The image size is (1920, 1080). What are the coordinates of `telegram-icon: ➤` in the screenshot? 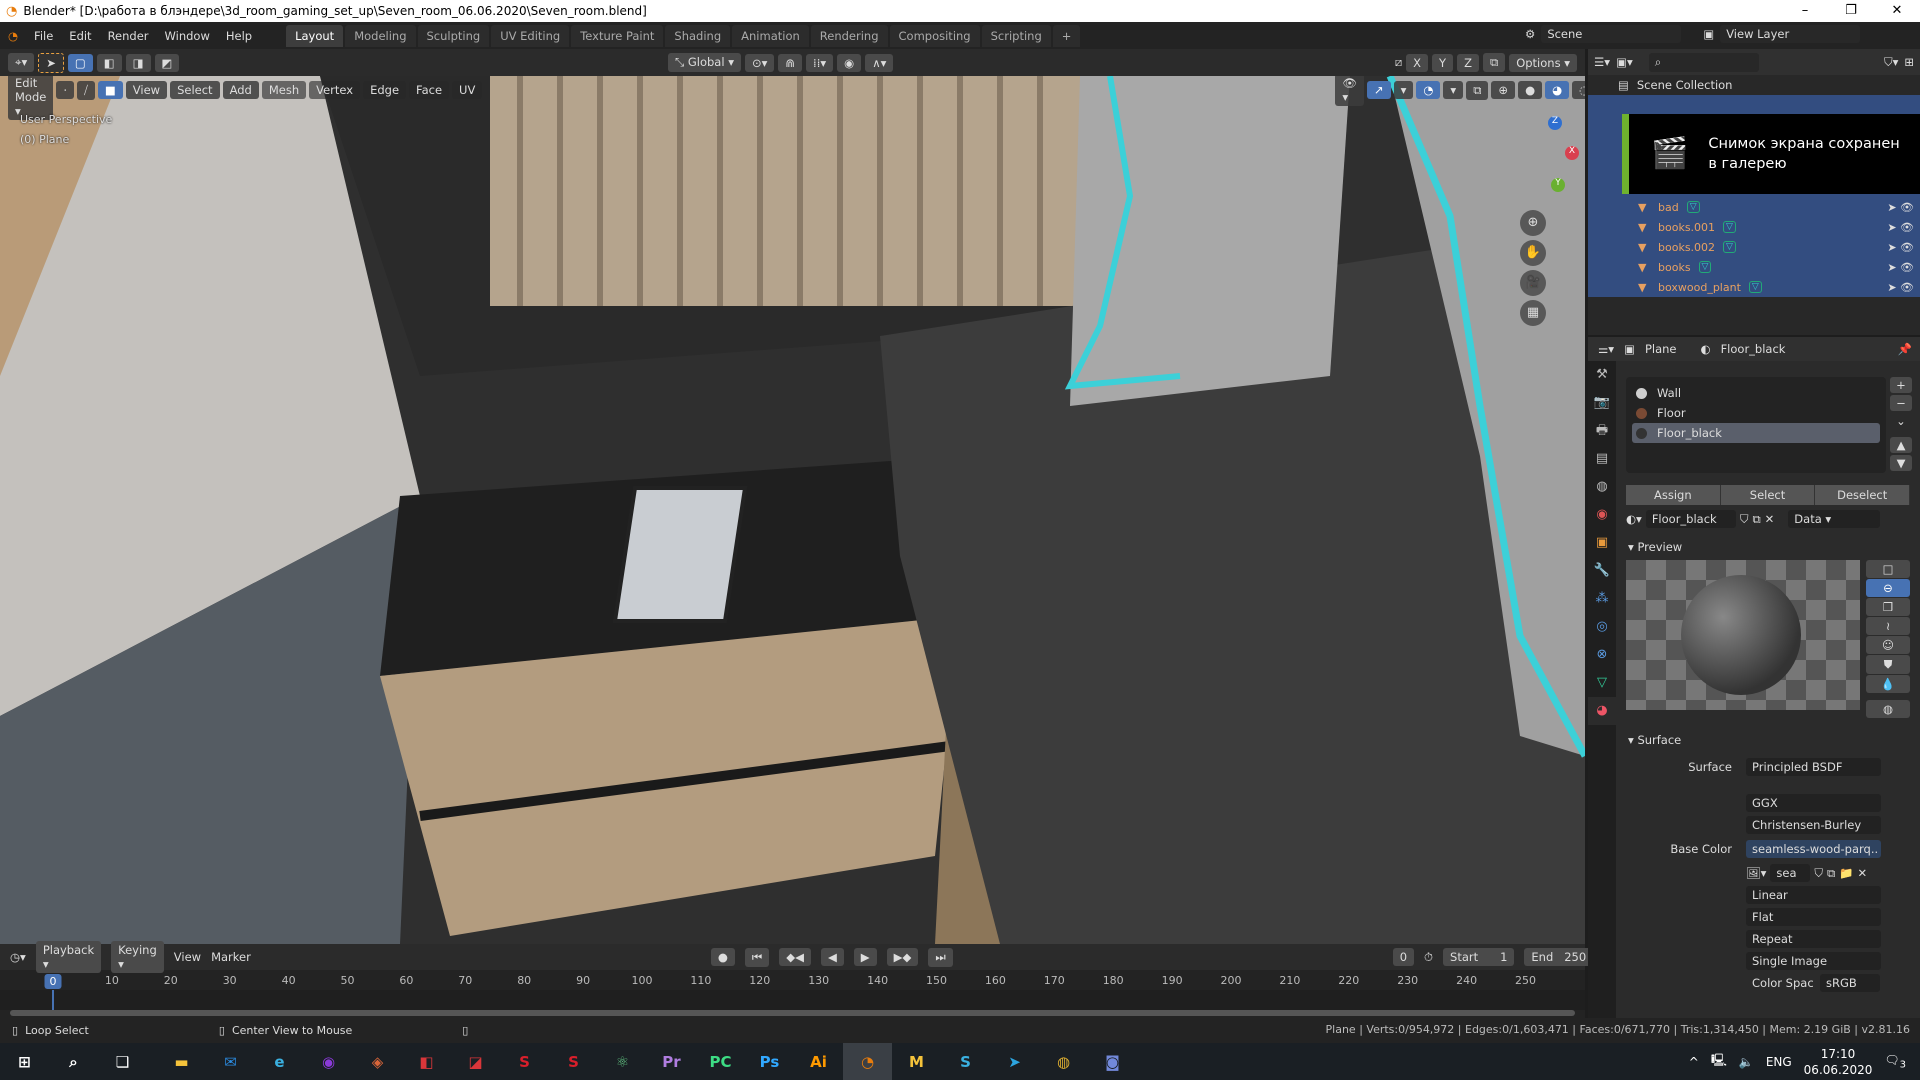 It's located at (1014, 1061).